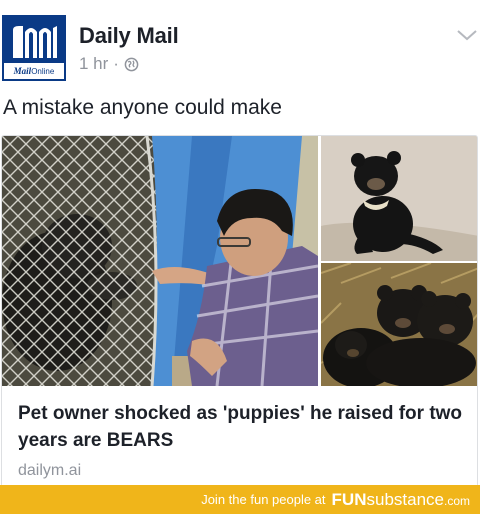 The image size is (480, 514). I want to click on timestamp: 1 hr, so click(93, 64).